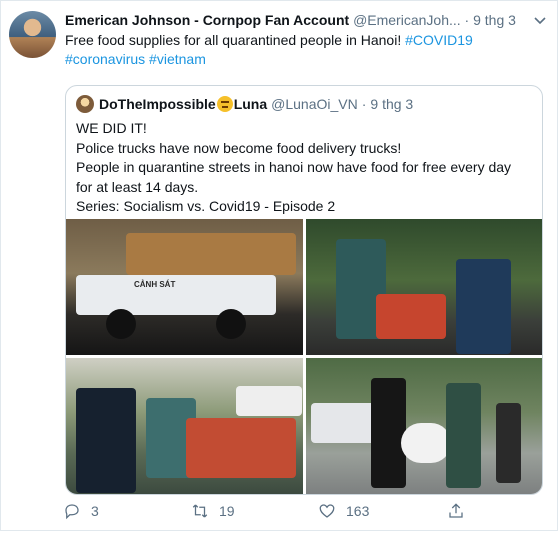  What do you see at coordinates (314, 104) in the screenshot?
I see `quoted-author-handle: @LunaOi_VN` at bounding box center [314, 104].